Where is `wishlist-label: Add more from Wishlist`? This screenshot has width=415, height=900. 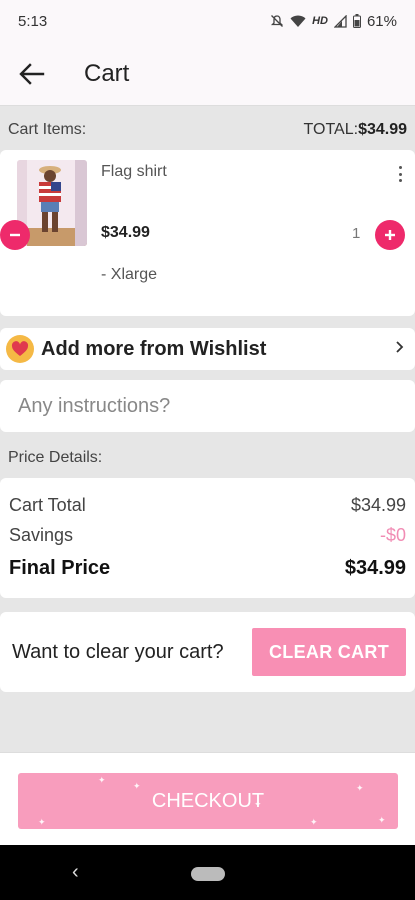 wishlist-label: Add more from Wishlist is located at coordinates (154, 348).